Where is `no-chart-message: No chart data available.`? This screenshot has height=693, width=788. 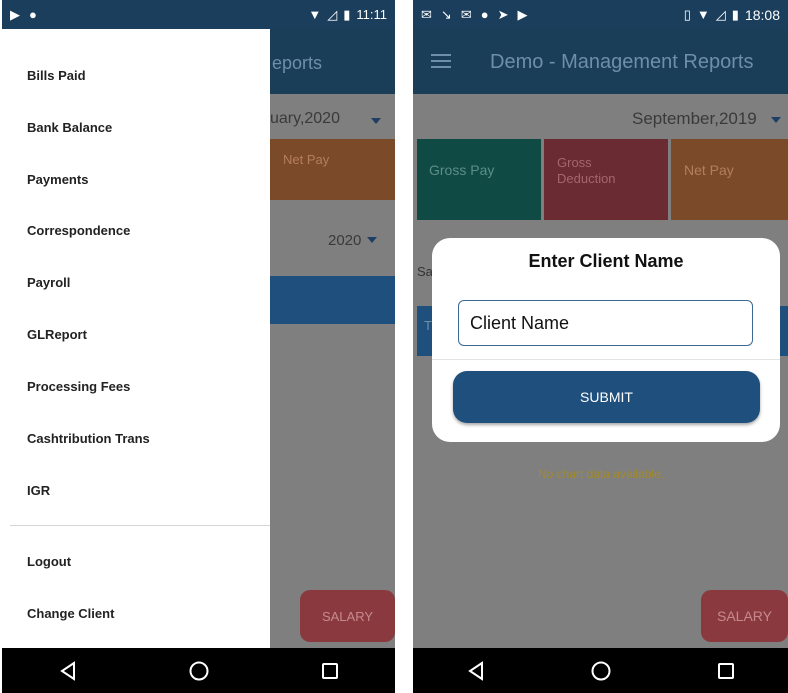
no-chart-message: No chart data available. is located at coordinates (601, 474).